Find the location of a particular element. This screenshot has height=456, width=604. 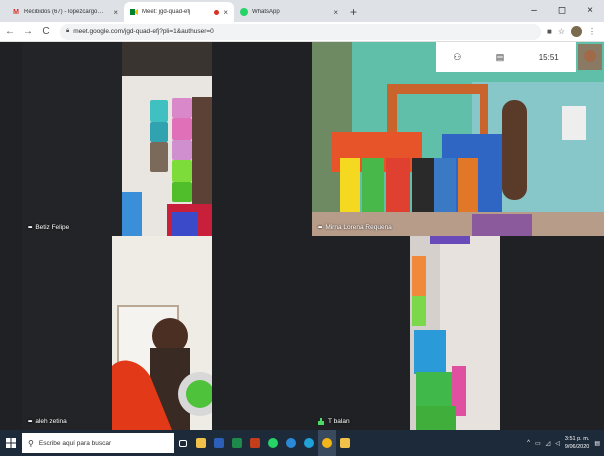

forward-button: → is located at coordinates (28, 31).